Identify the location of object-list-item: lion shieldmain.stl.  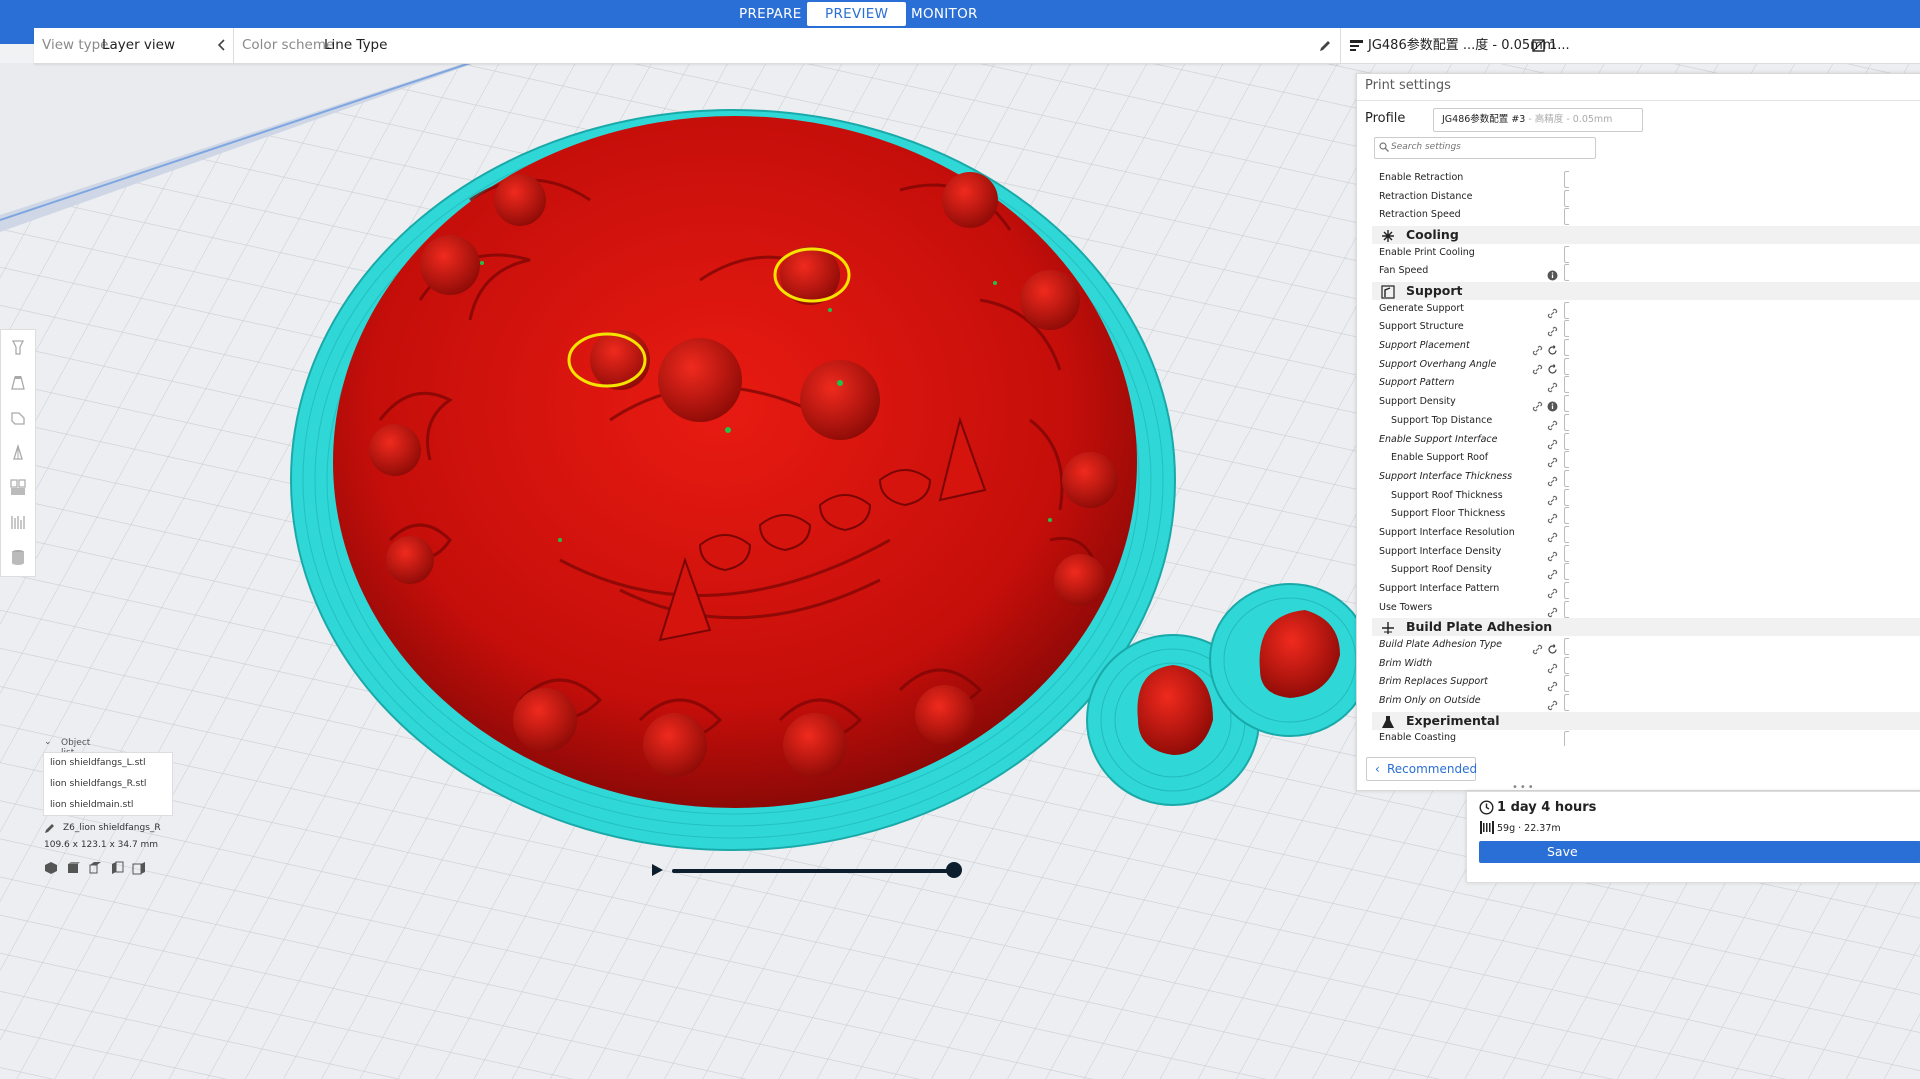
(92, 804).